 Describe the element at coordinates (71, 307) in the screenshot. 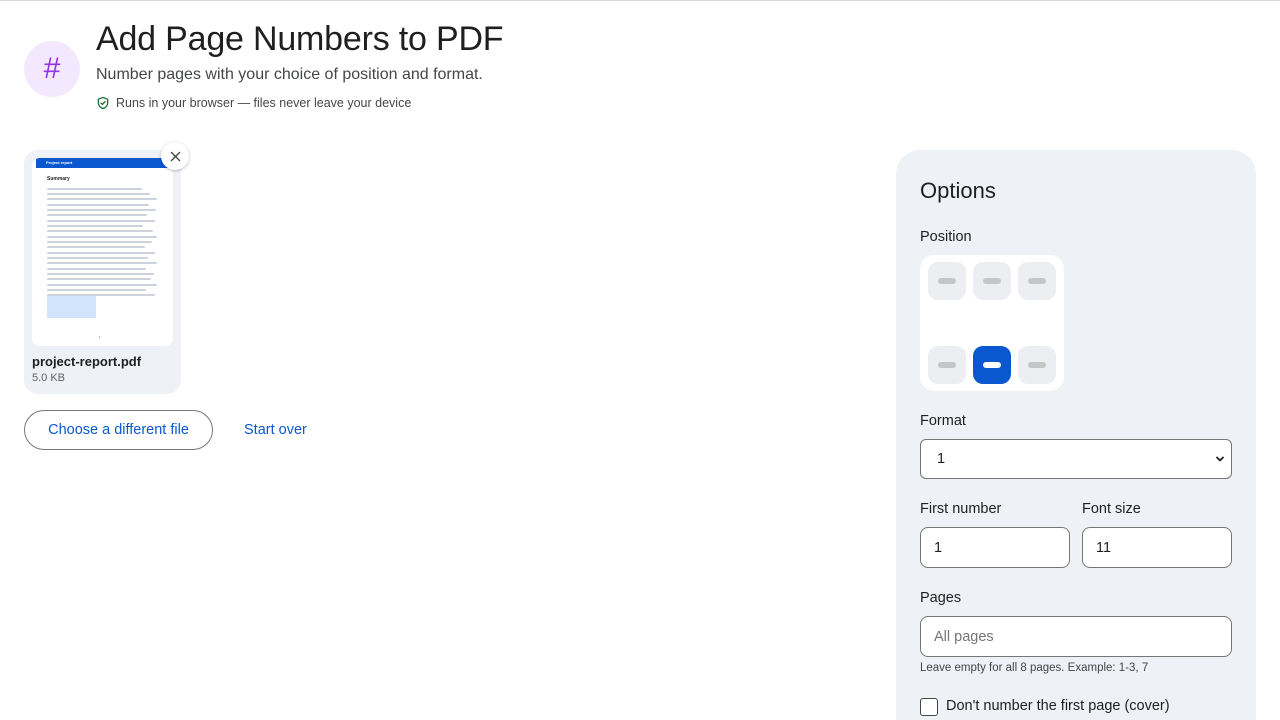

I see `thumbnail-image-block` at that location.